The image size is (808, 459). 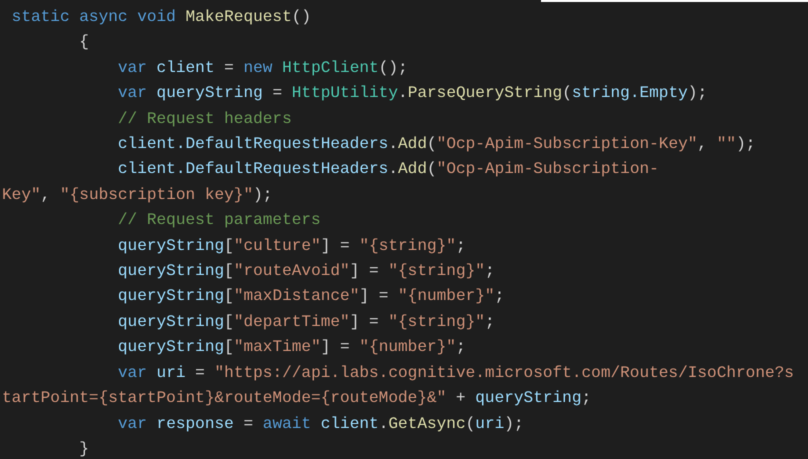 What do you see at coordinates (305, 322) in the screenshot?
I see `code-line: queryString["departTime"] = "{string}";` at bounding box center [305, 322].